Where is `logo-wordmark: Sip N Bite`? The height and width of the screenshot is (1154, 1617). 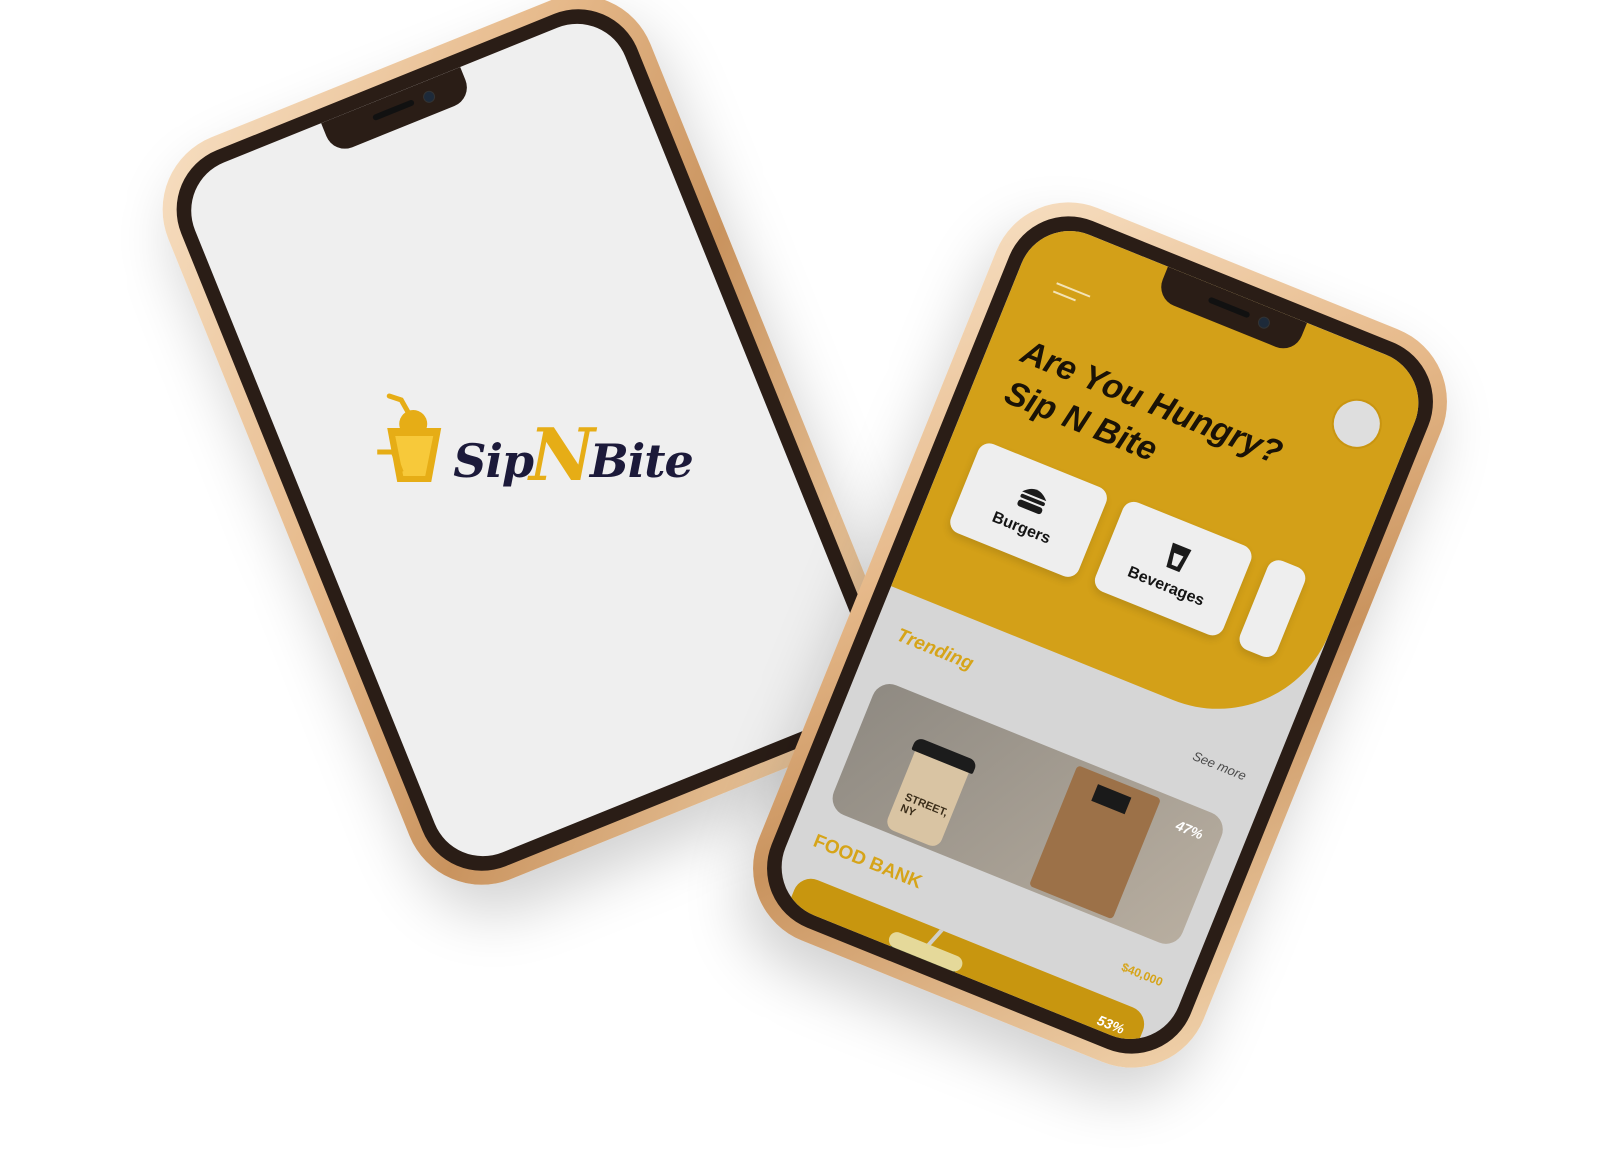 logo-wordmark: Sip N Bite is located at coordinates (573, 455).